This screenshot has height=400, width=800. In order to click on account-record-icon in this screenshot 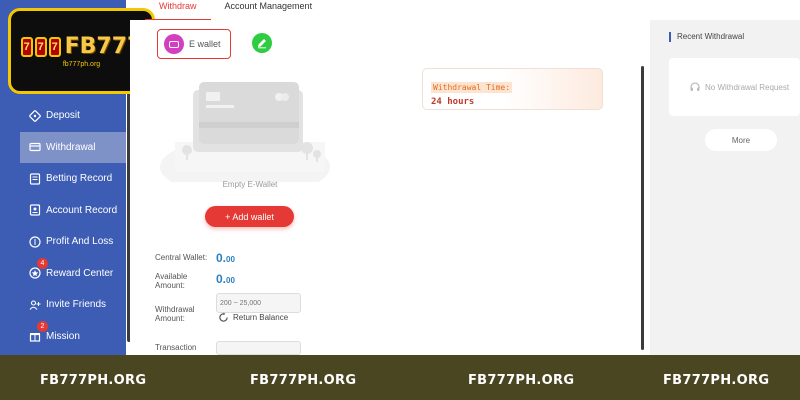, I will do `click(35, 210)`.